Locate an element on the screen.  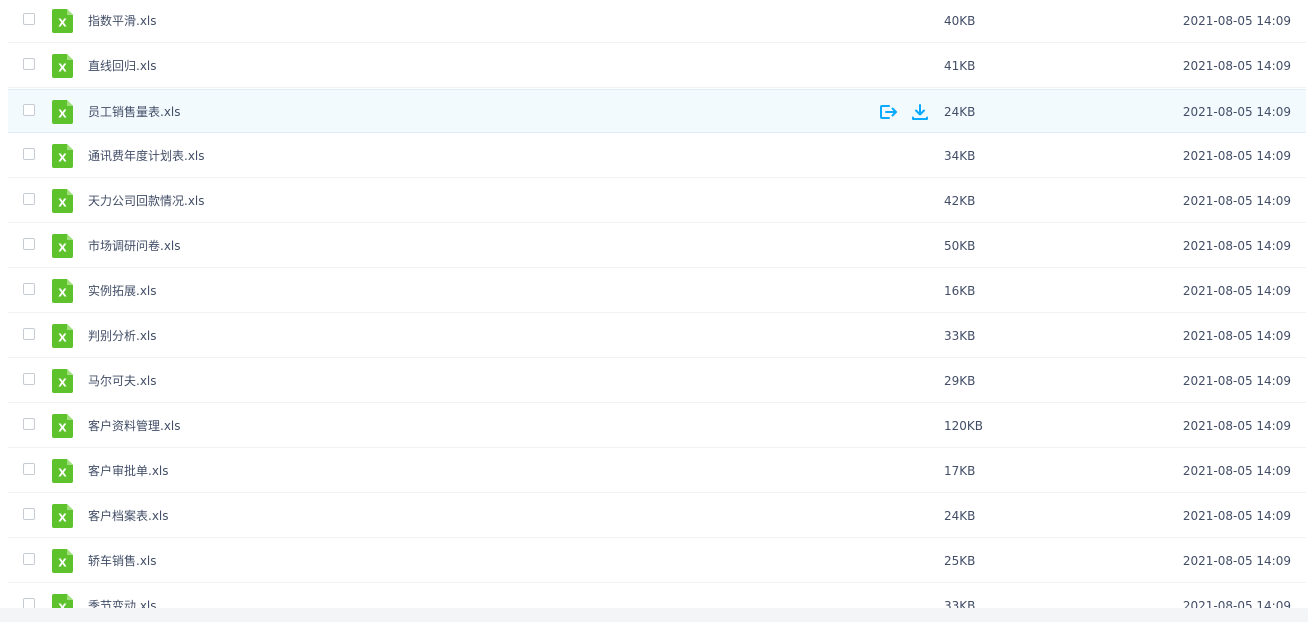
horizontal-scrollbar is located at coordinates (654, 615).